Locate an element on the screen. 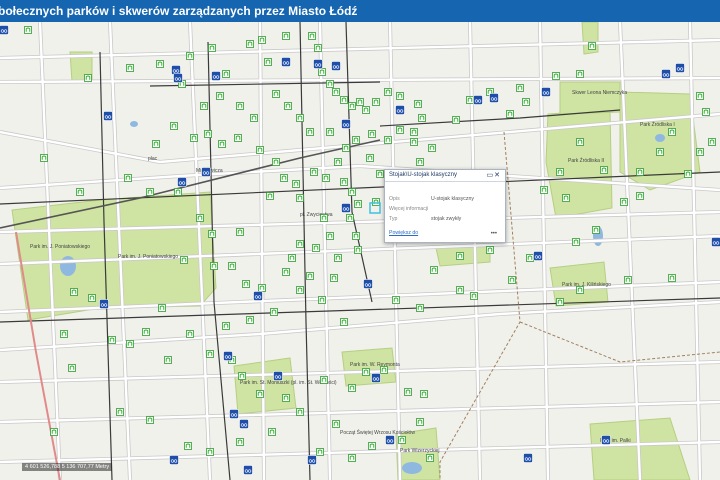 Image resolution: width=720 pixels, height=480 pixels. popup-controls: ▭✕ is located at coordinates (494, 175).